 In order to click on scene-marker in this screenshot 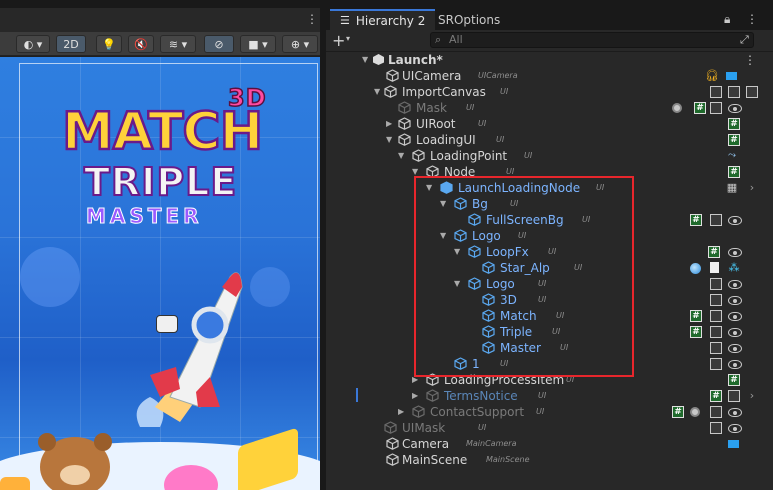, I will do `click(357, 395)`.